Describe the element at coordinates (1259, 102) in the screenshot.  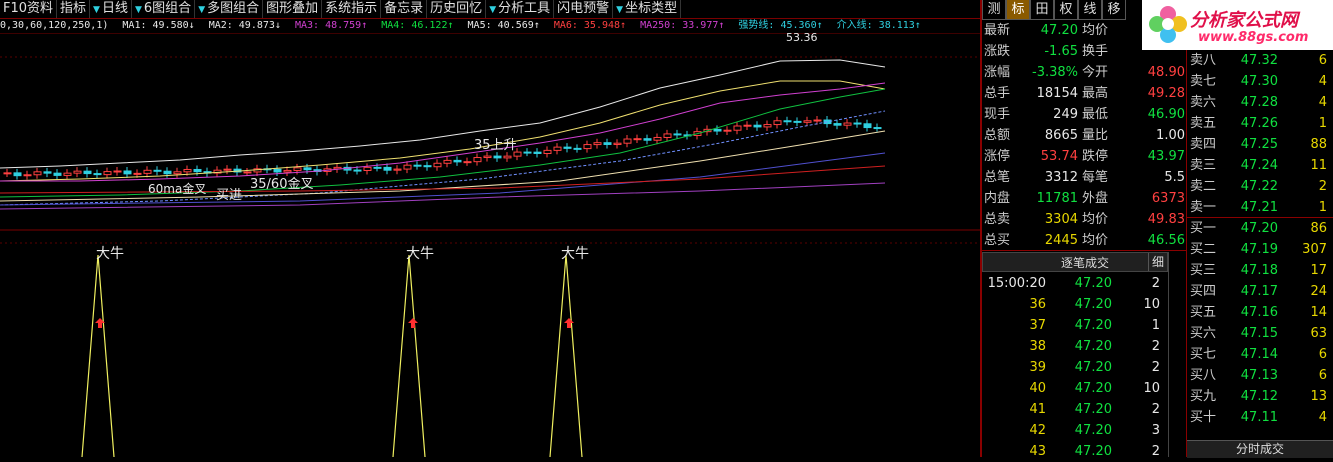
I see `order-price: 47.28` at that location.